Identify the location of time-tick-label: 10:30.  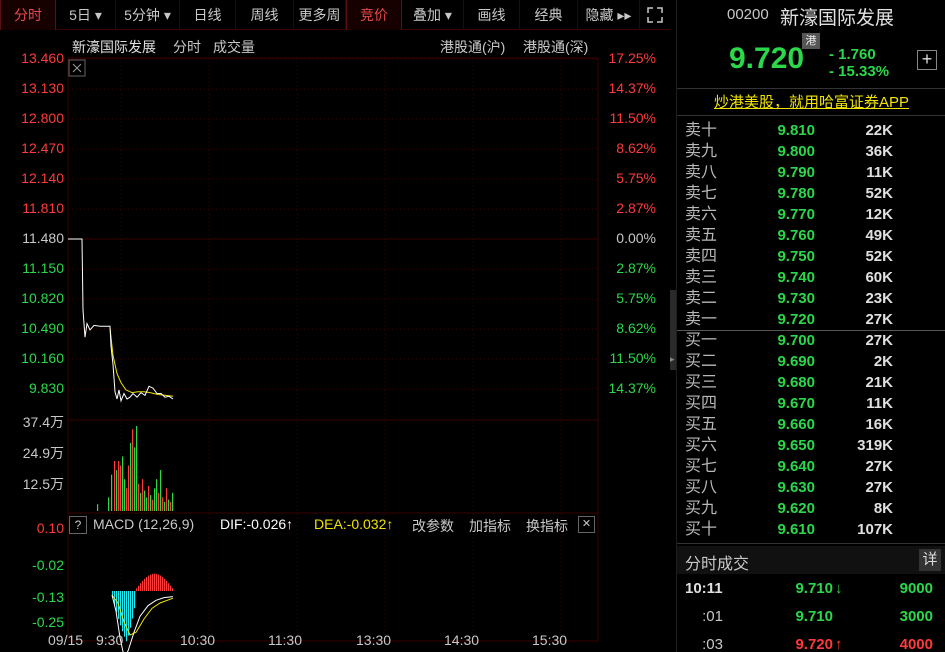
(198, 640).